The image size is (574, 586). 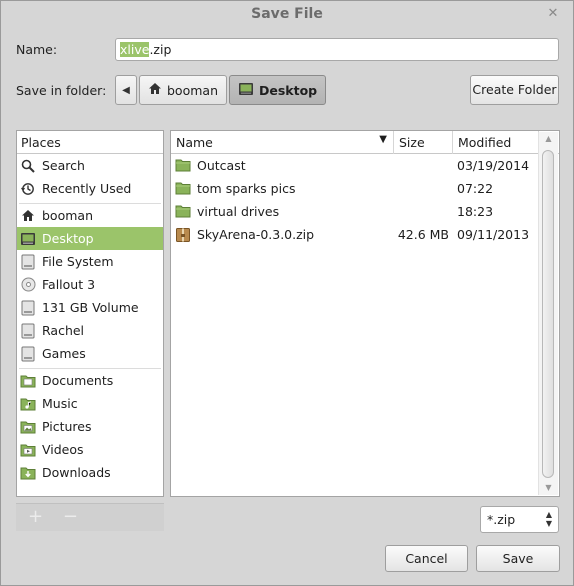 What do you see at coordinates (90, 353) in the screenshot?
I see `places-item-games: Games` at bounding box center [90, 353].